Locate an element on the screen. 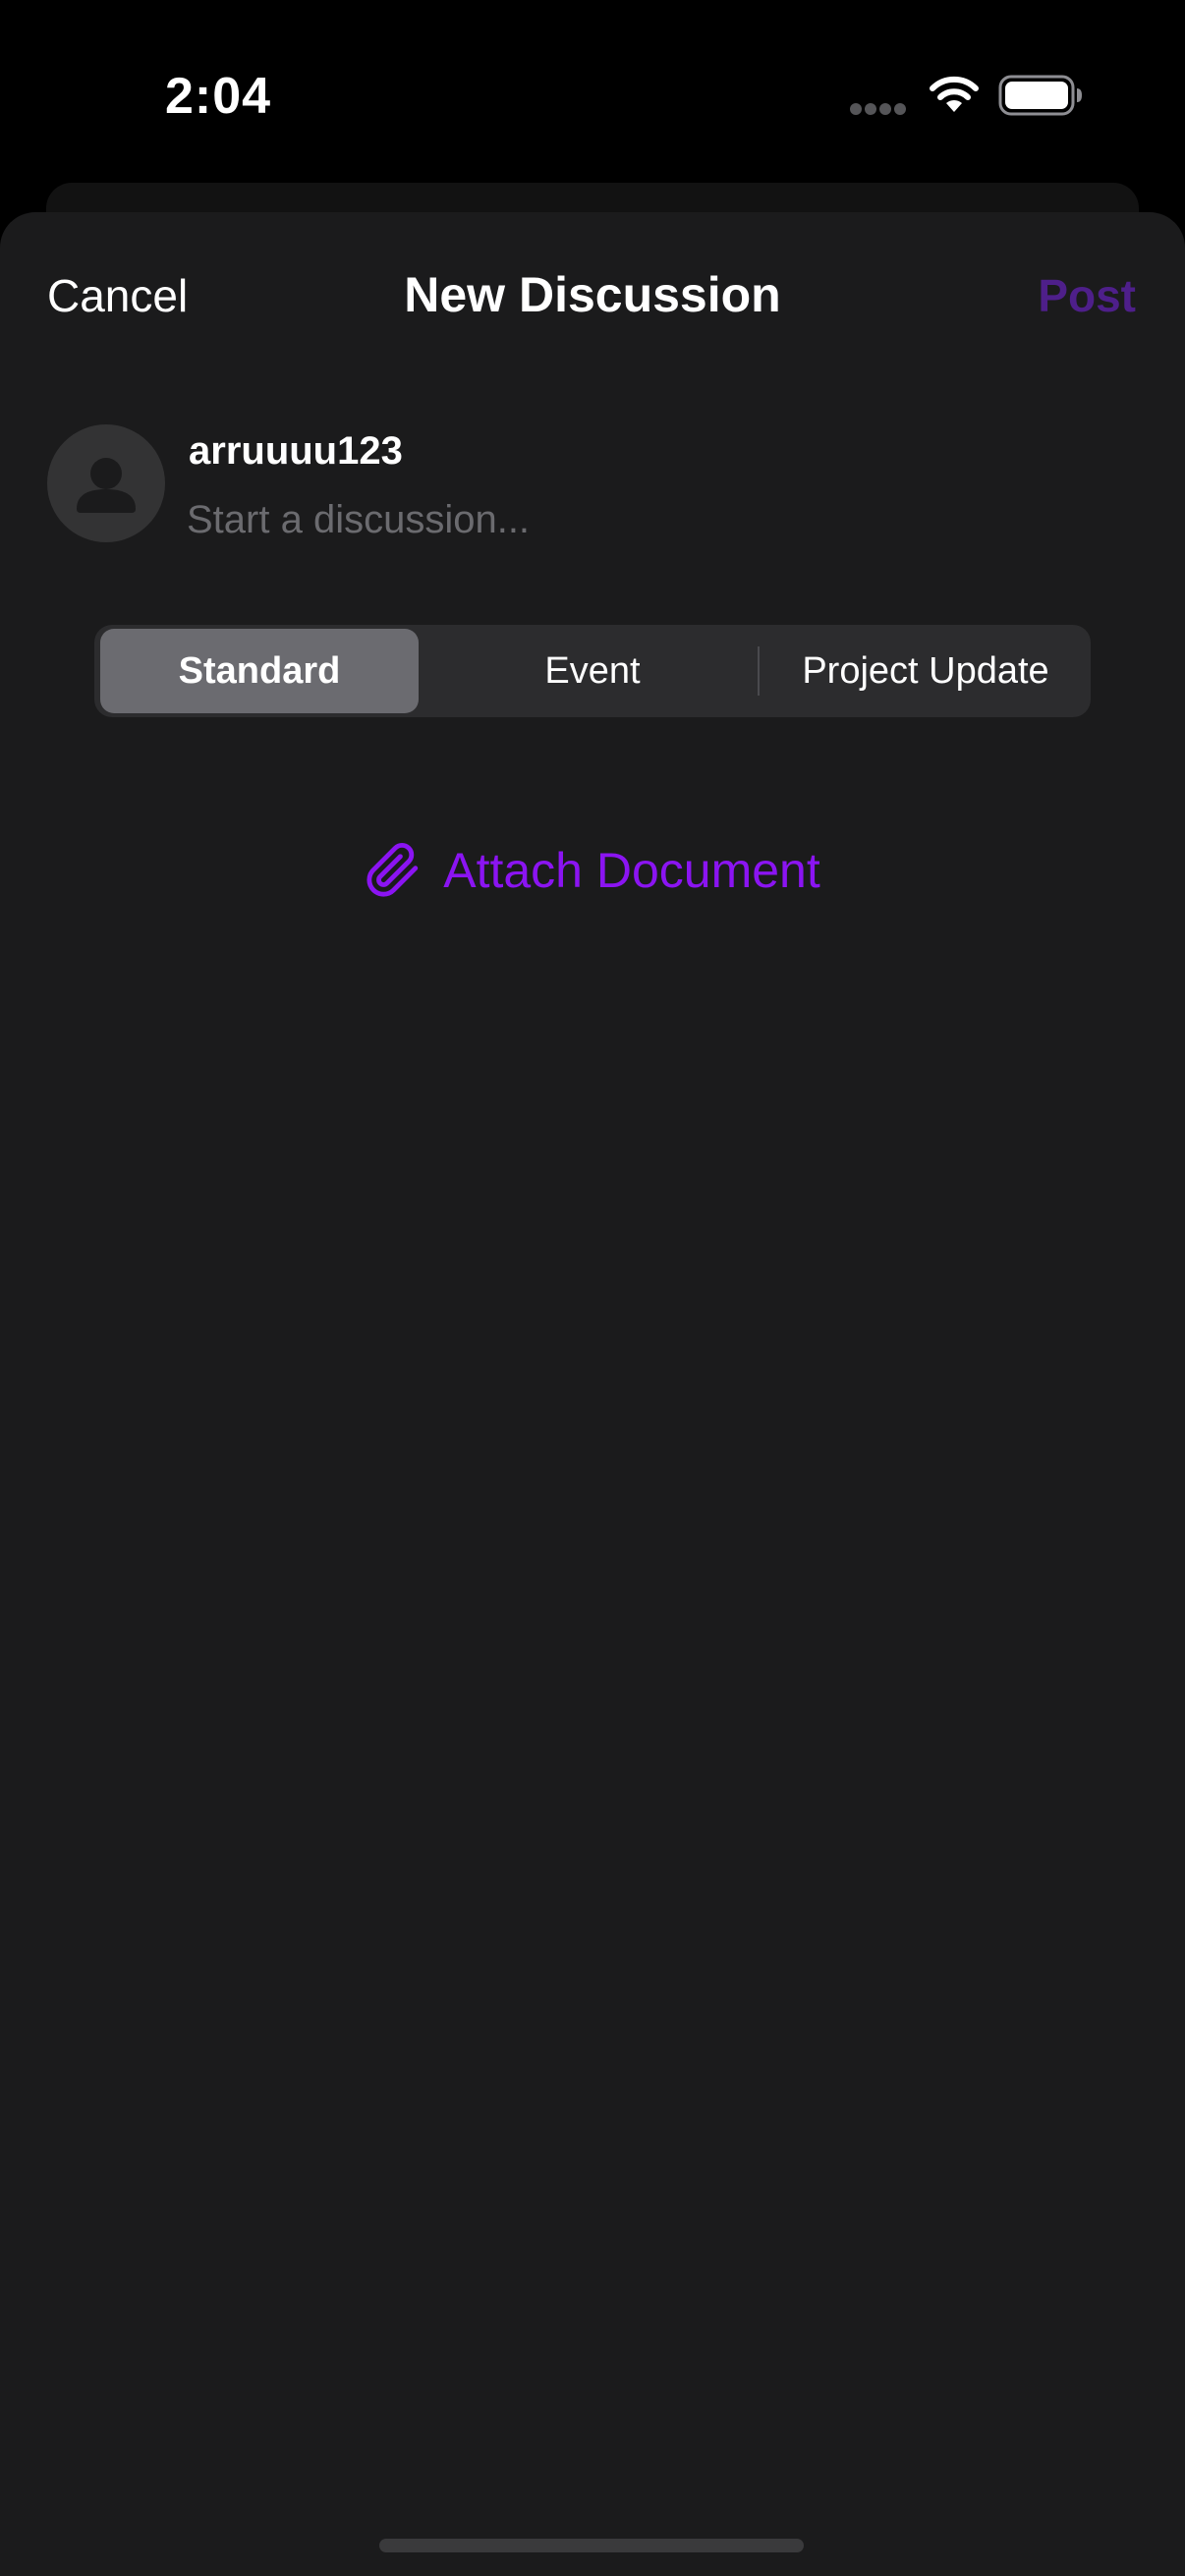 The height and width of the screenshot is (2576, 1185). segment-project-update: Project Update is located at coordinates (926, 671).